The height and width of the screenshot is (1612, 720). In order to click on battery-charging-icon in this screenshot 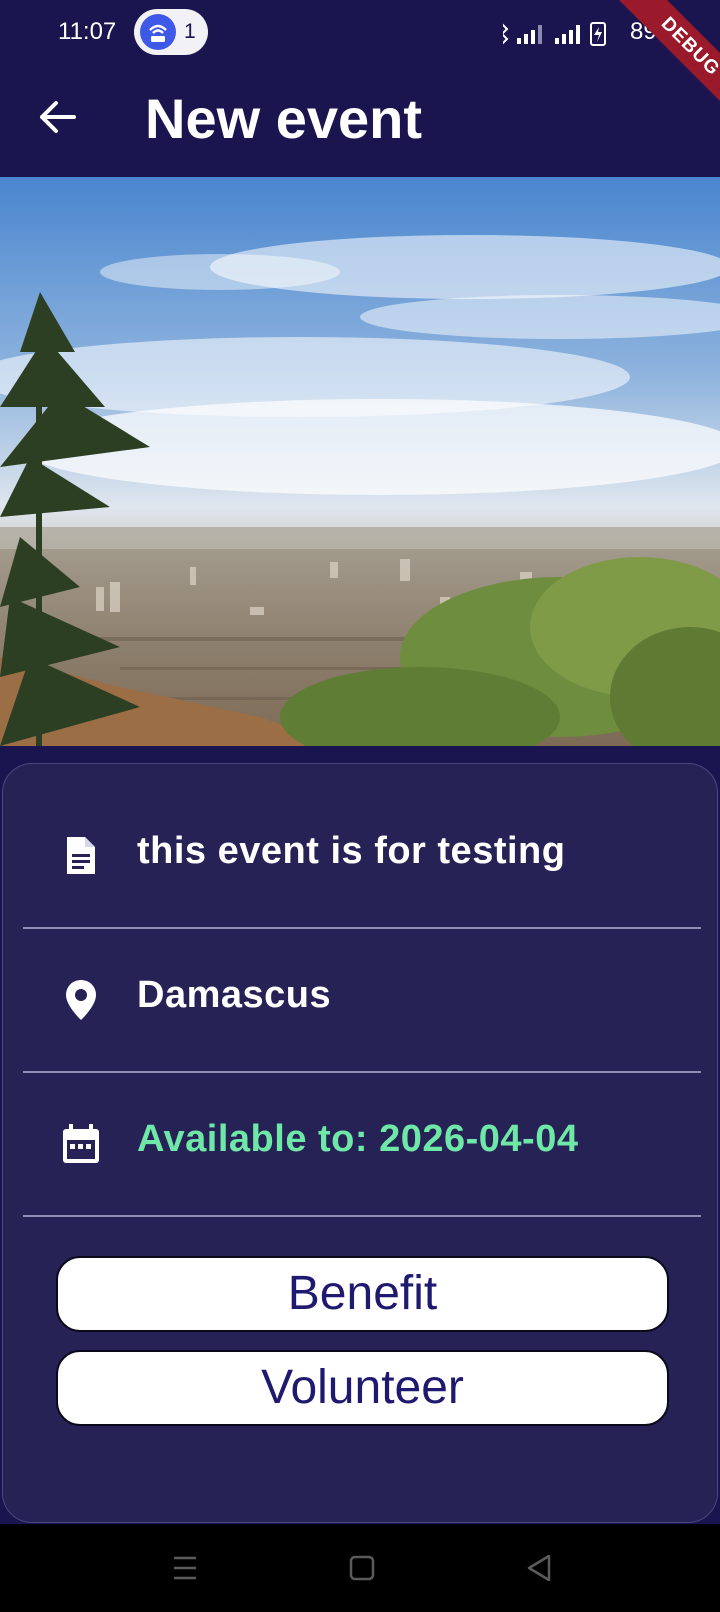, I will do `click(598, 34)`.